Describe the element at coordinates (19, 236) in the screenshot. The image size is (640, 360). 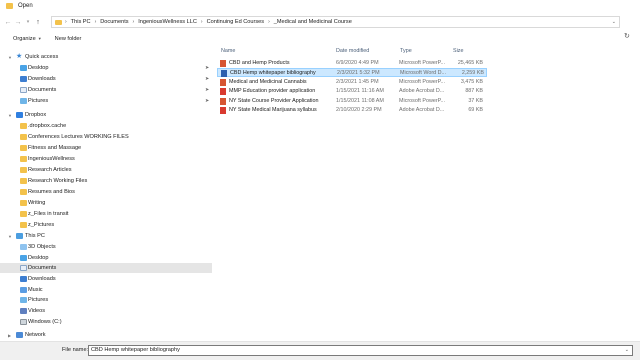
I see `computer-icon` at that location.